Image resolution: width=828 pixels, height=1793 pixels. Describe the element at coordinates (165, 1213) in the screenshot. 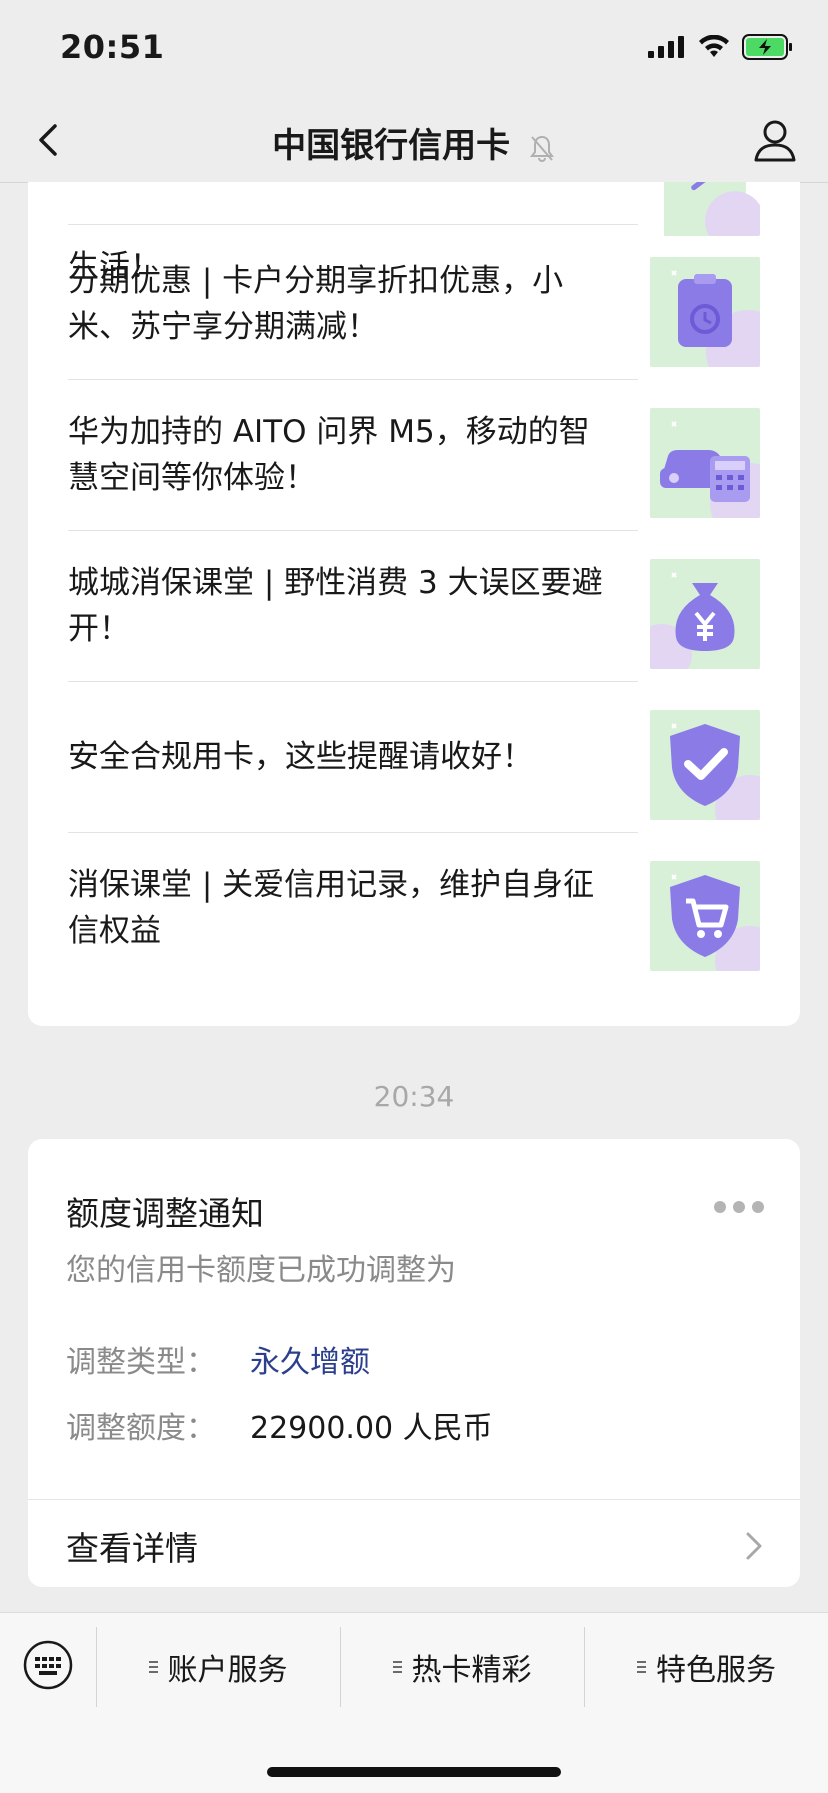

I see `notification-title: 额度调整通知` at that location.